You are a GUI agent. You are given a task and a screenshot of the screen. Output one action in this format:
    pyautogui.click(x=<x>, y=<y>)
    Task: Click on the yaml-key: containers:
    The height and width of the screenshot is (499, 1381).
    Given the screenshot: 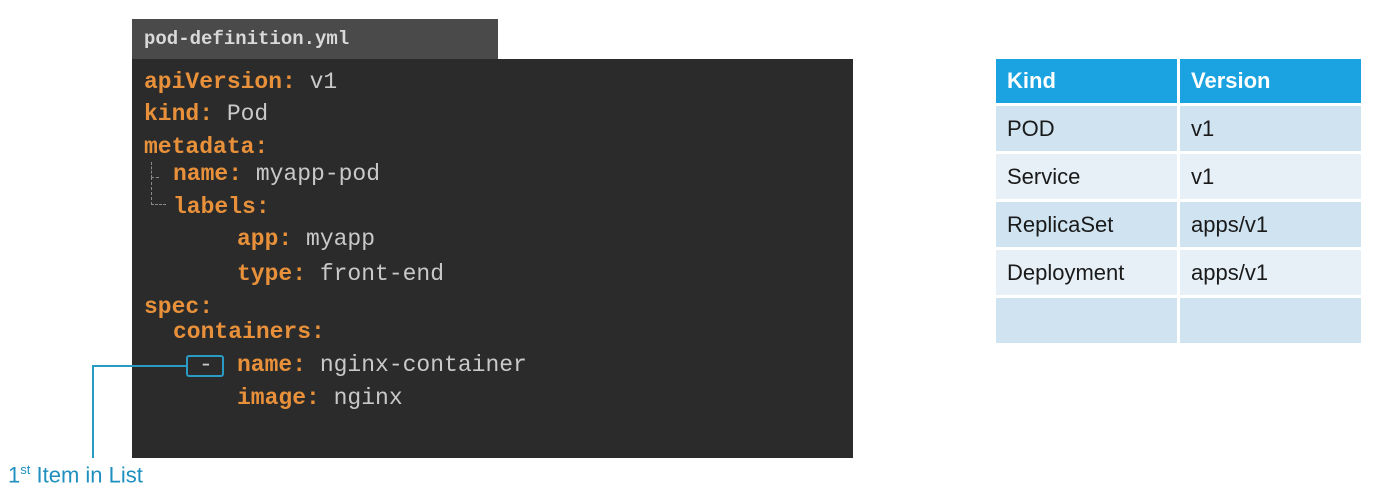 What is the action you would take?
    pyautogui.click(x=249, y=332)
    